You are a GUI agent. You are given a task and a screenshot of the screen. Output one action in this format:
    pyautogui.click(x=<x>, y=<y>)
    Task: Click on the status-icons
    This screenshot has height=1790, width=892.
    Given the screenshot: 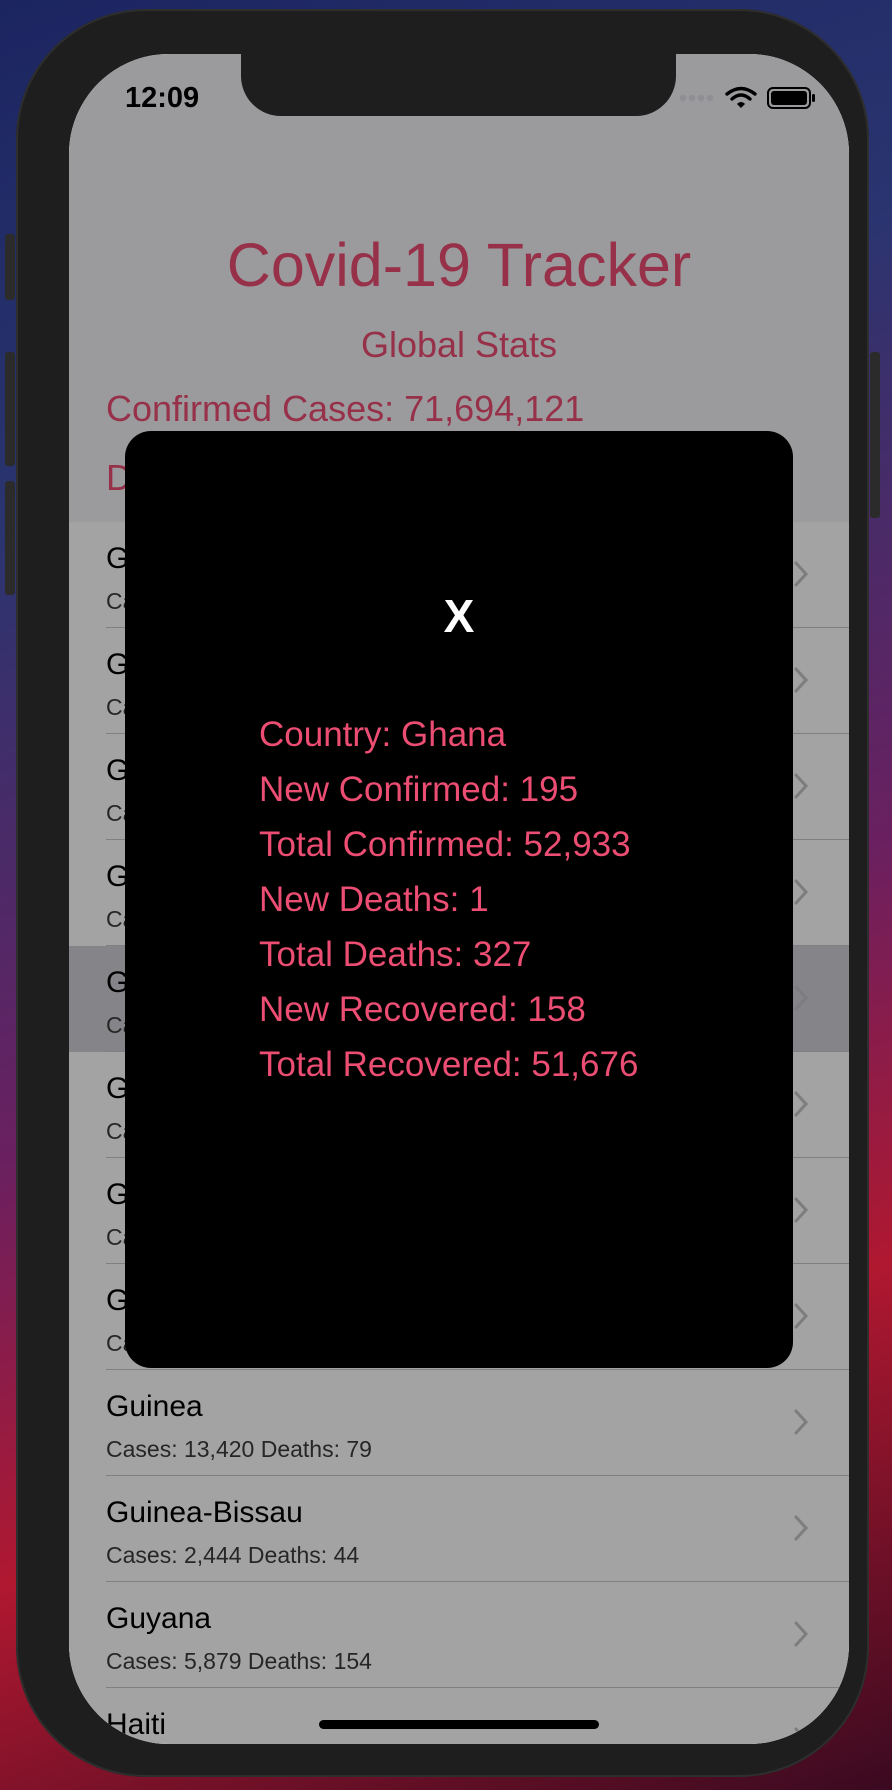 What is the action you would take?
    pyautogui.click(x=748, y=98)
    